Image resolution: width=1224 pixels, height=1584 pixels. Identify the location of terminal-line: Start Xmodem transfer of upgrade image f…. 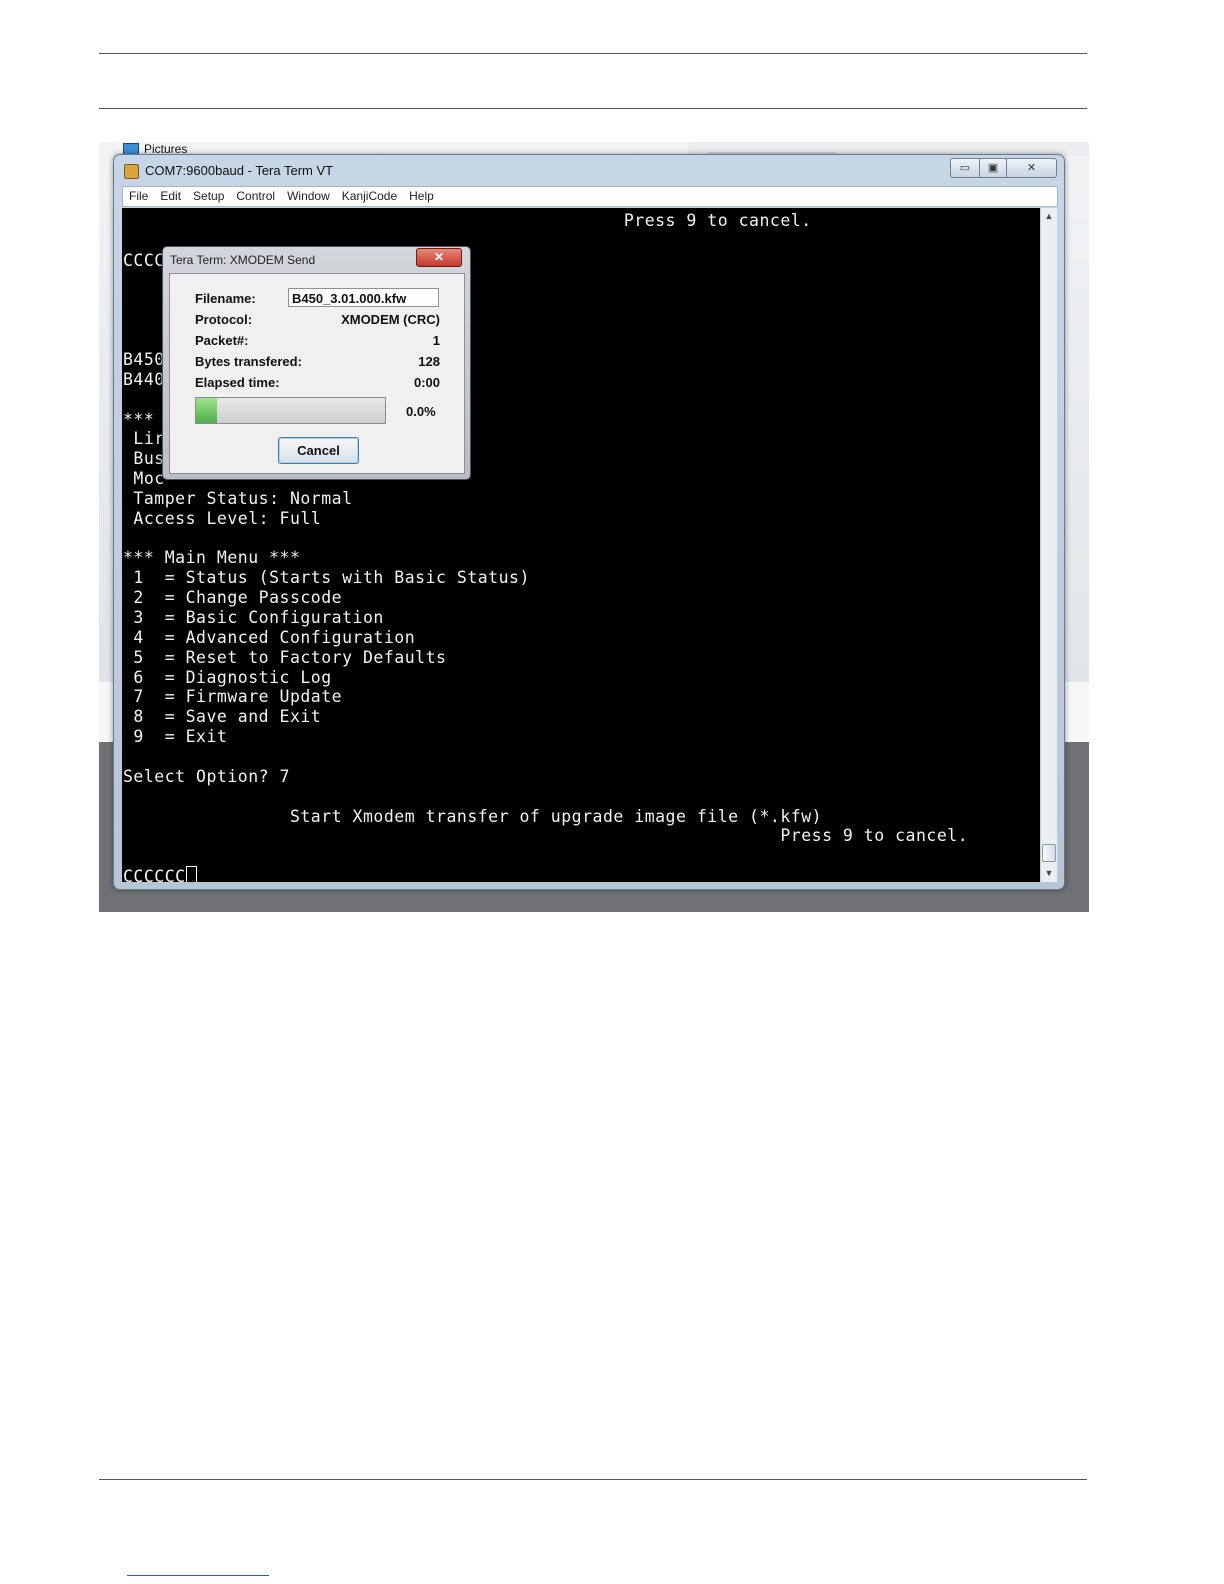
(473, 816).